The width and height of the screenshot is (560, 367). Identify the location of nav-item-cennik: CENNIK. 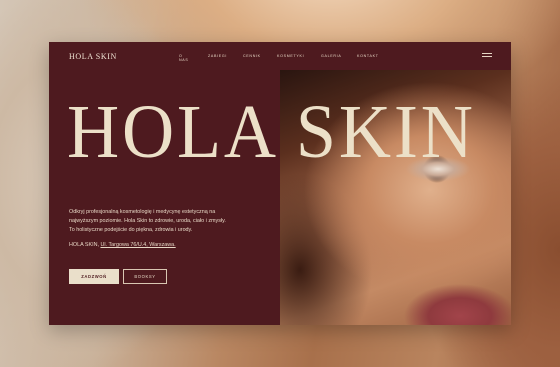
(252, 56).